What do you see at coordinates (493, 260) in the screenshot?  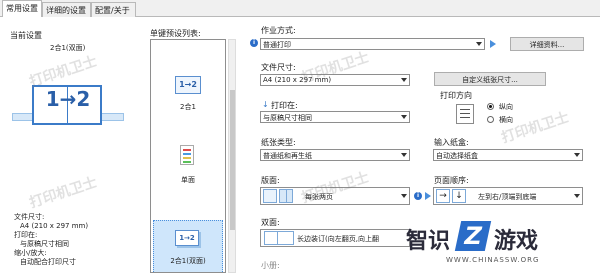 I see `brand-url: WWW.CHINASSW.ORG` at bounding box center [493, 260].